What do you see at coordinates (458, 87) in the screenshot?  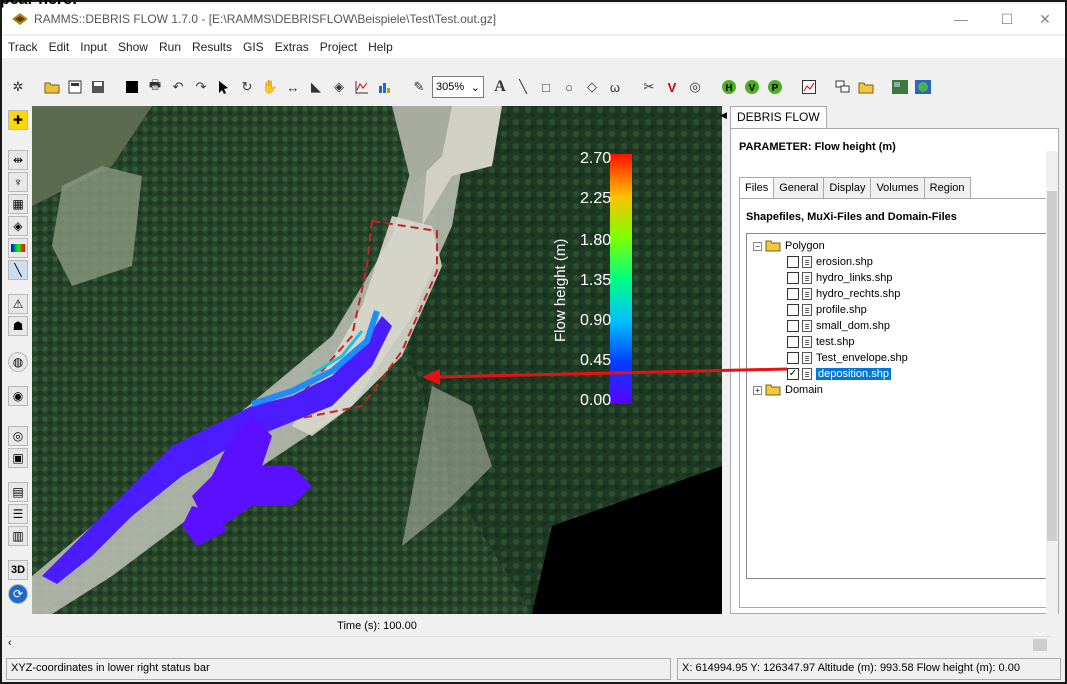 I see `zoom-select: 305% ⌄` at bounding box center [458, 87].